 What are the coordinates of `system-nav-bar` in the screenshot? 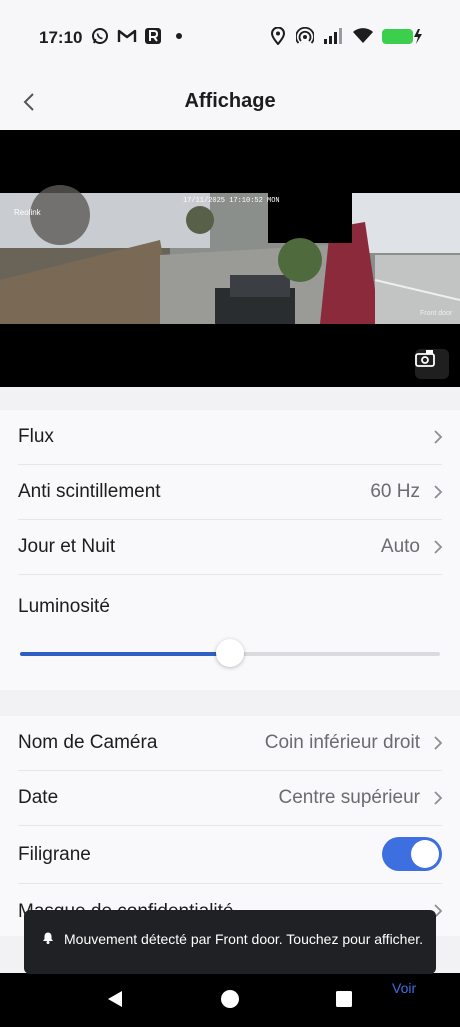 It's located at (230, 1000).